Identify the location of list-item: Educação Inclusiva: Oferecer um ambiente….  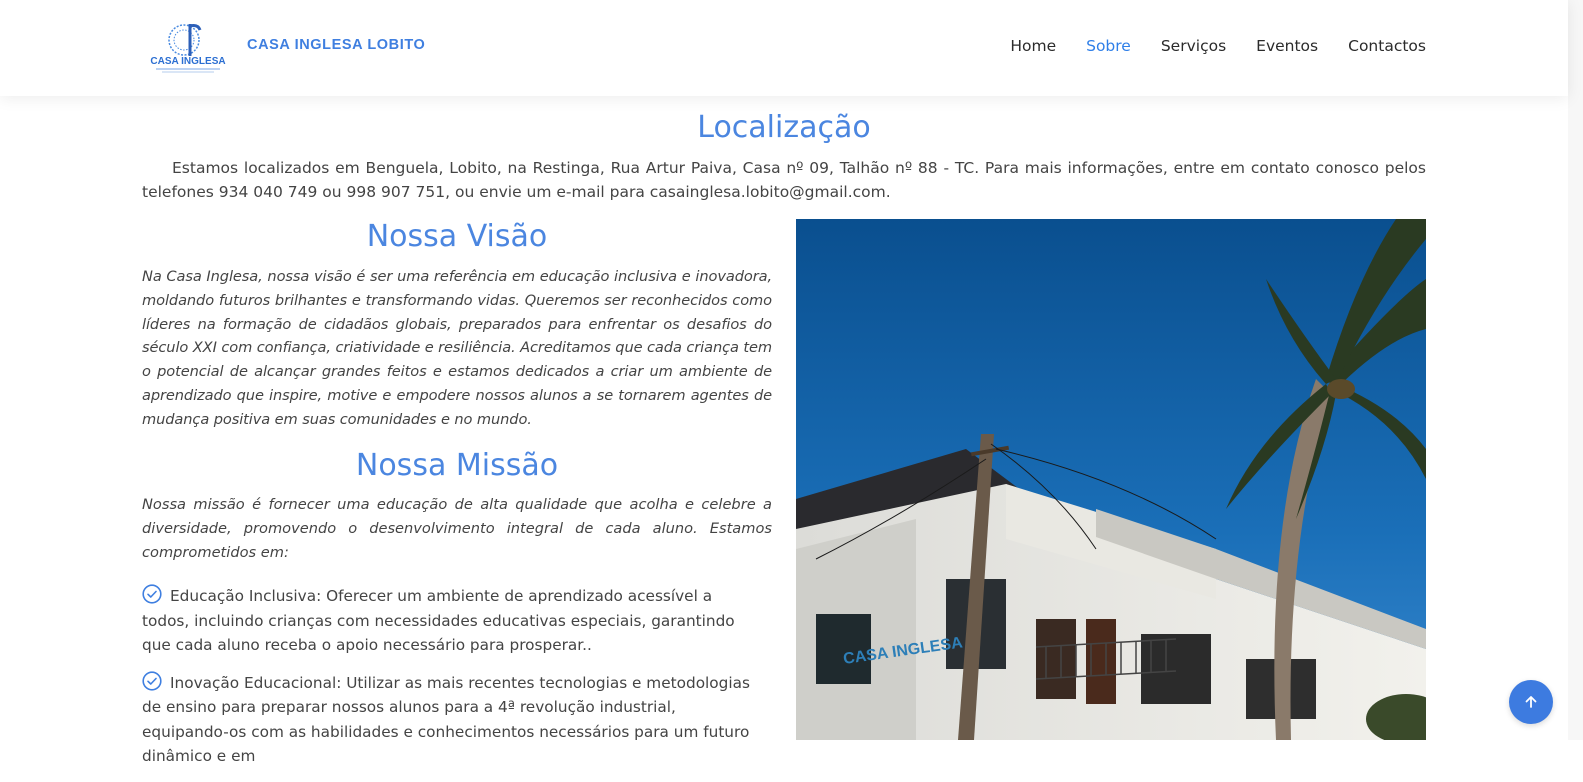
(447, 621).